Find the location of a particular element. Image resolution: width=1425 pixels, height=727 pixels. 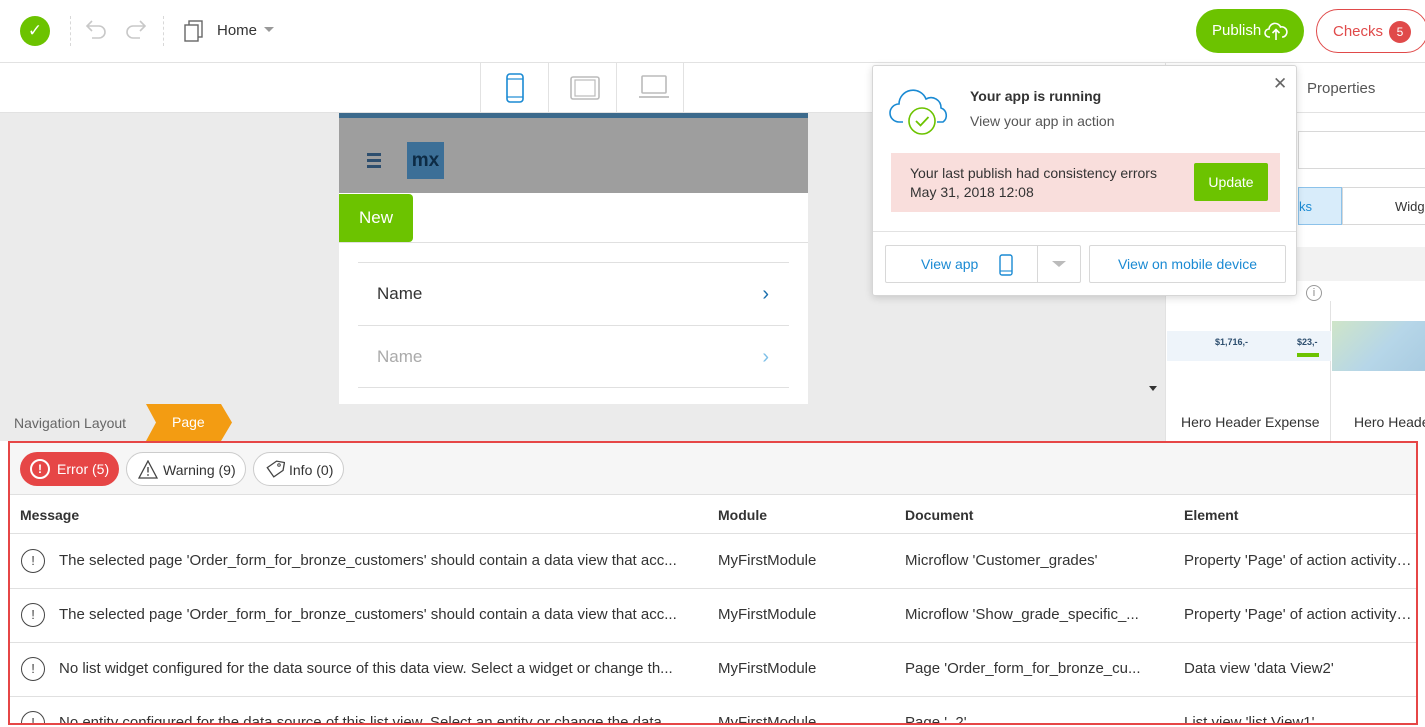

error-filter-button: ! Error (5) is located at coordinates (69, 469).